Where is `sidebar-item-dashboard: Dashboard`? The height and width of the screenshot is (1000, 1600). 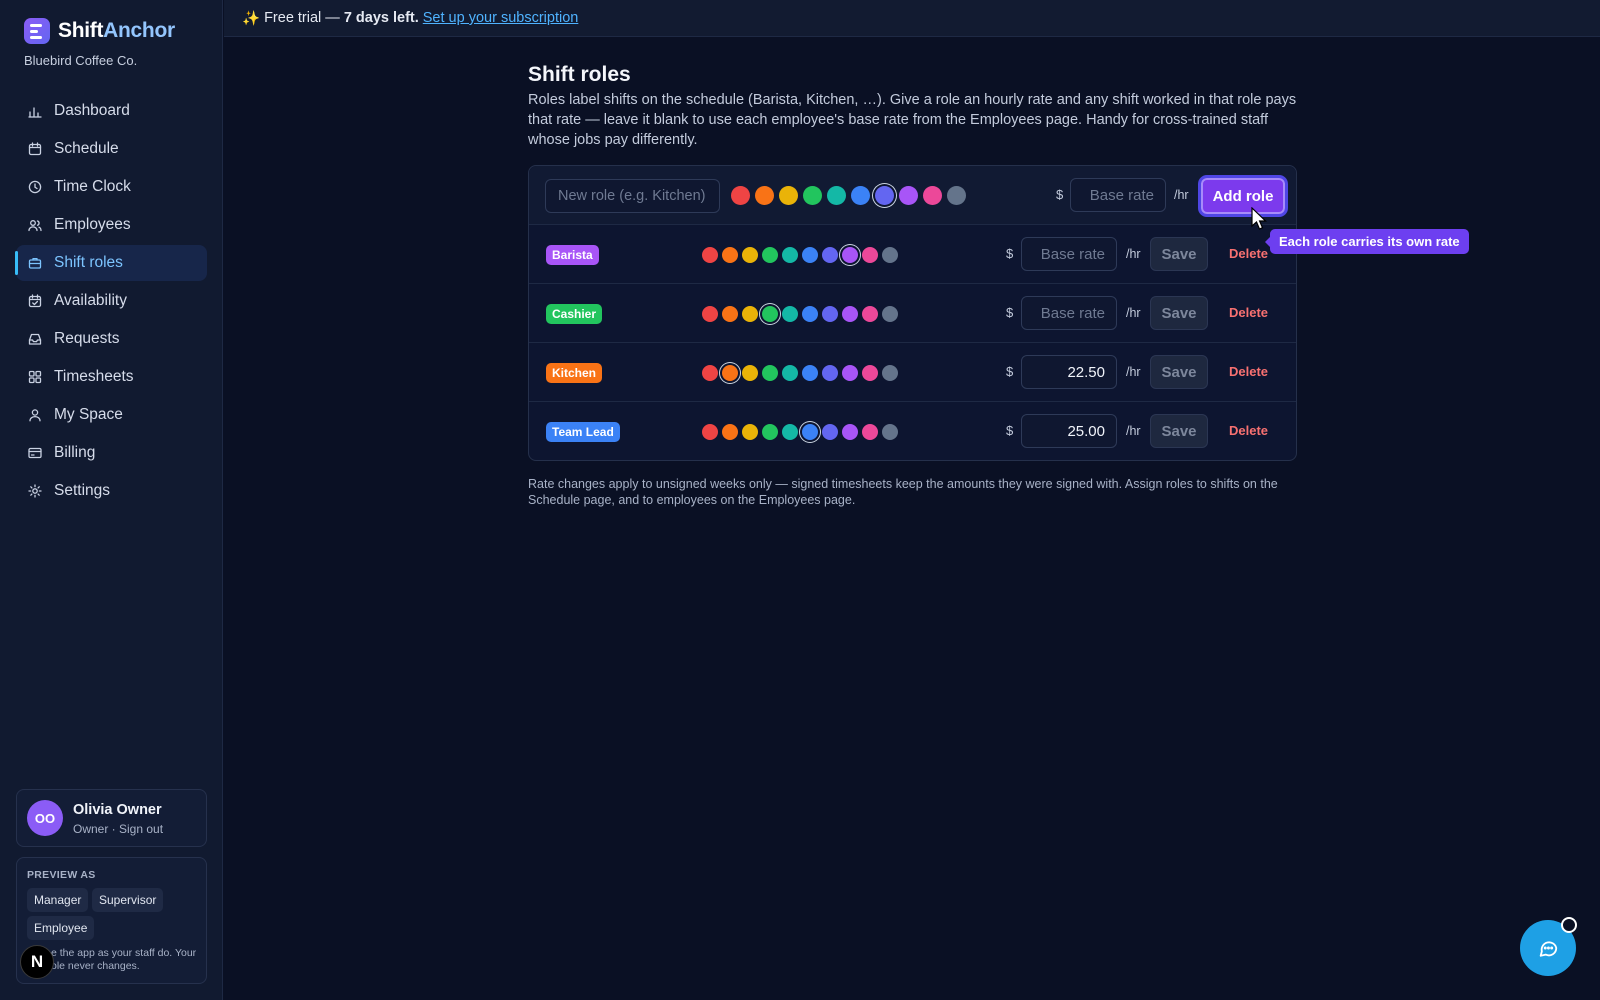
sidebar-item-dashboard: Dashboard is located at coordinates (111, 111).